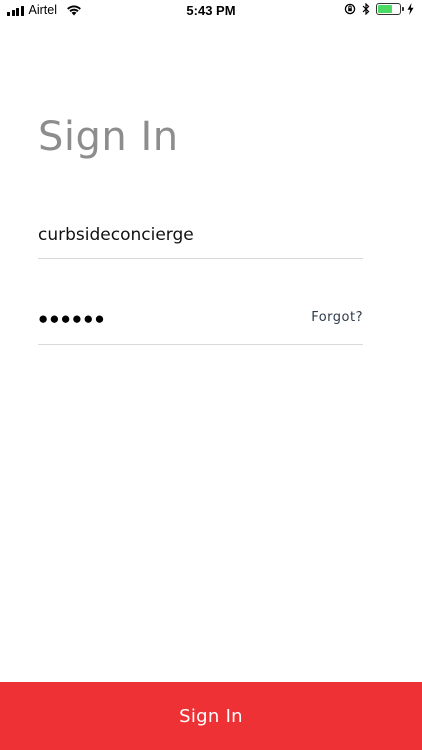 The height and width of the screenshot is (750, 422). I want to click on status-bar: Airtel 5:43 PM, so click(211, 11).